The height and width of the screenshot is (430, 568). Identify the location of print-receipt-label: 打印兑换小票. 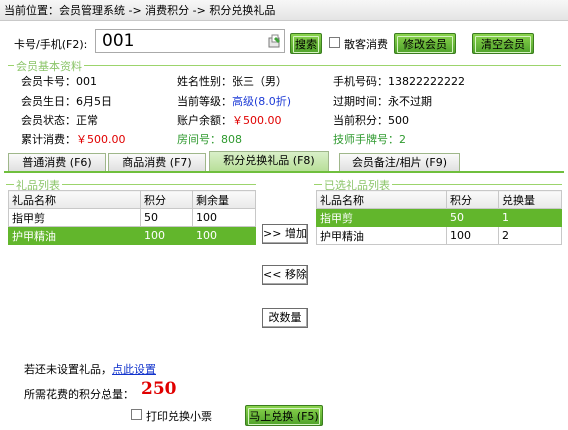
(179, 416).